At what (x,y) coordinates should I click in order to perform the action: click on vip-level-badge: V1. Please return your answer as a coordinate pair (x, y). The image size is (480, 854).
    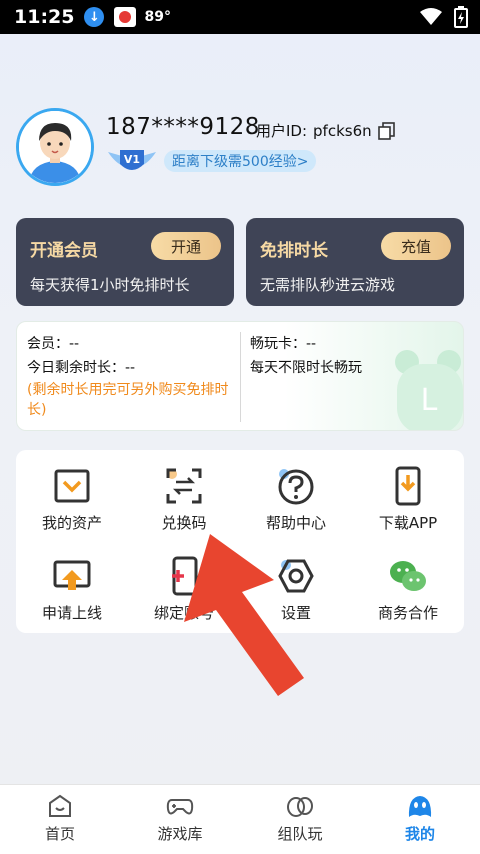
    Looking at the image, I should click on (132, 161).